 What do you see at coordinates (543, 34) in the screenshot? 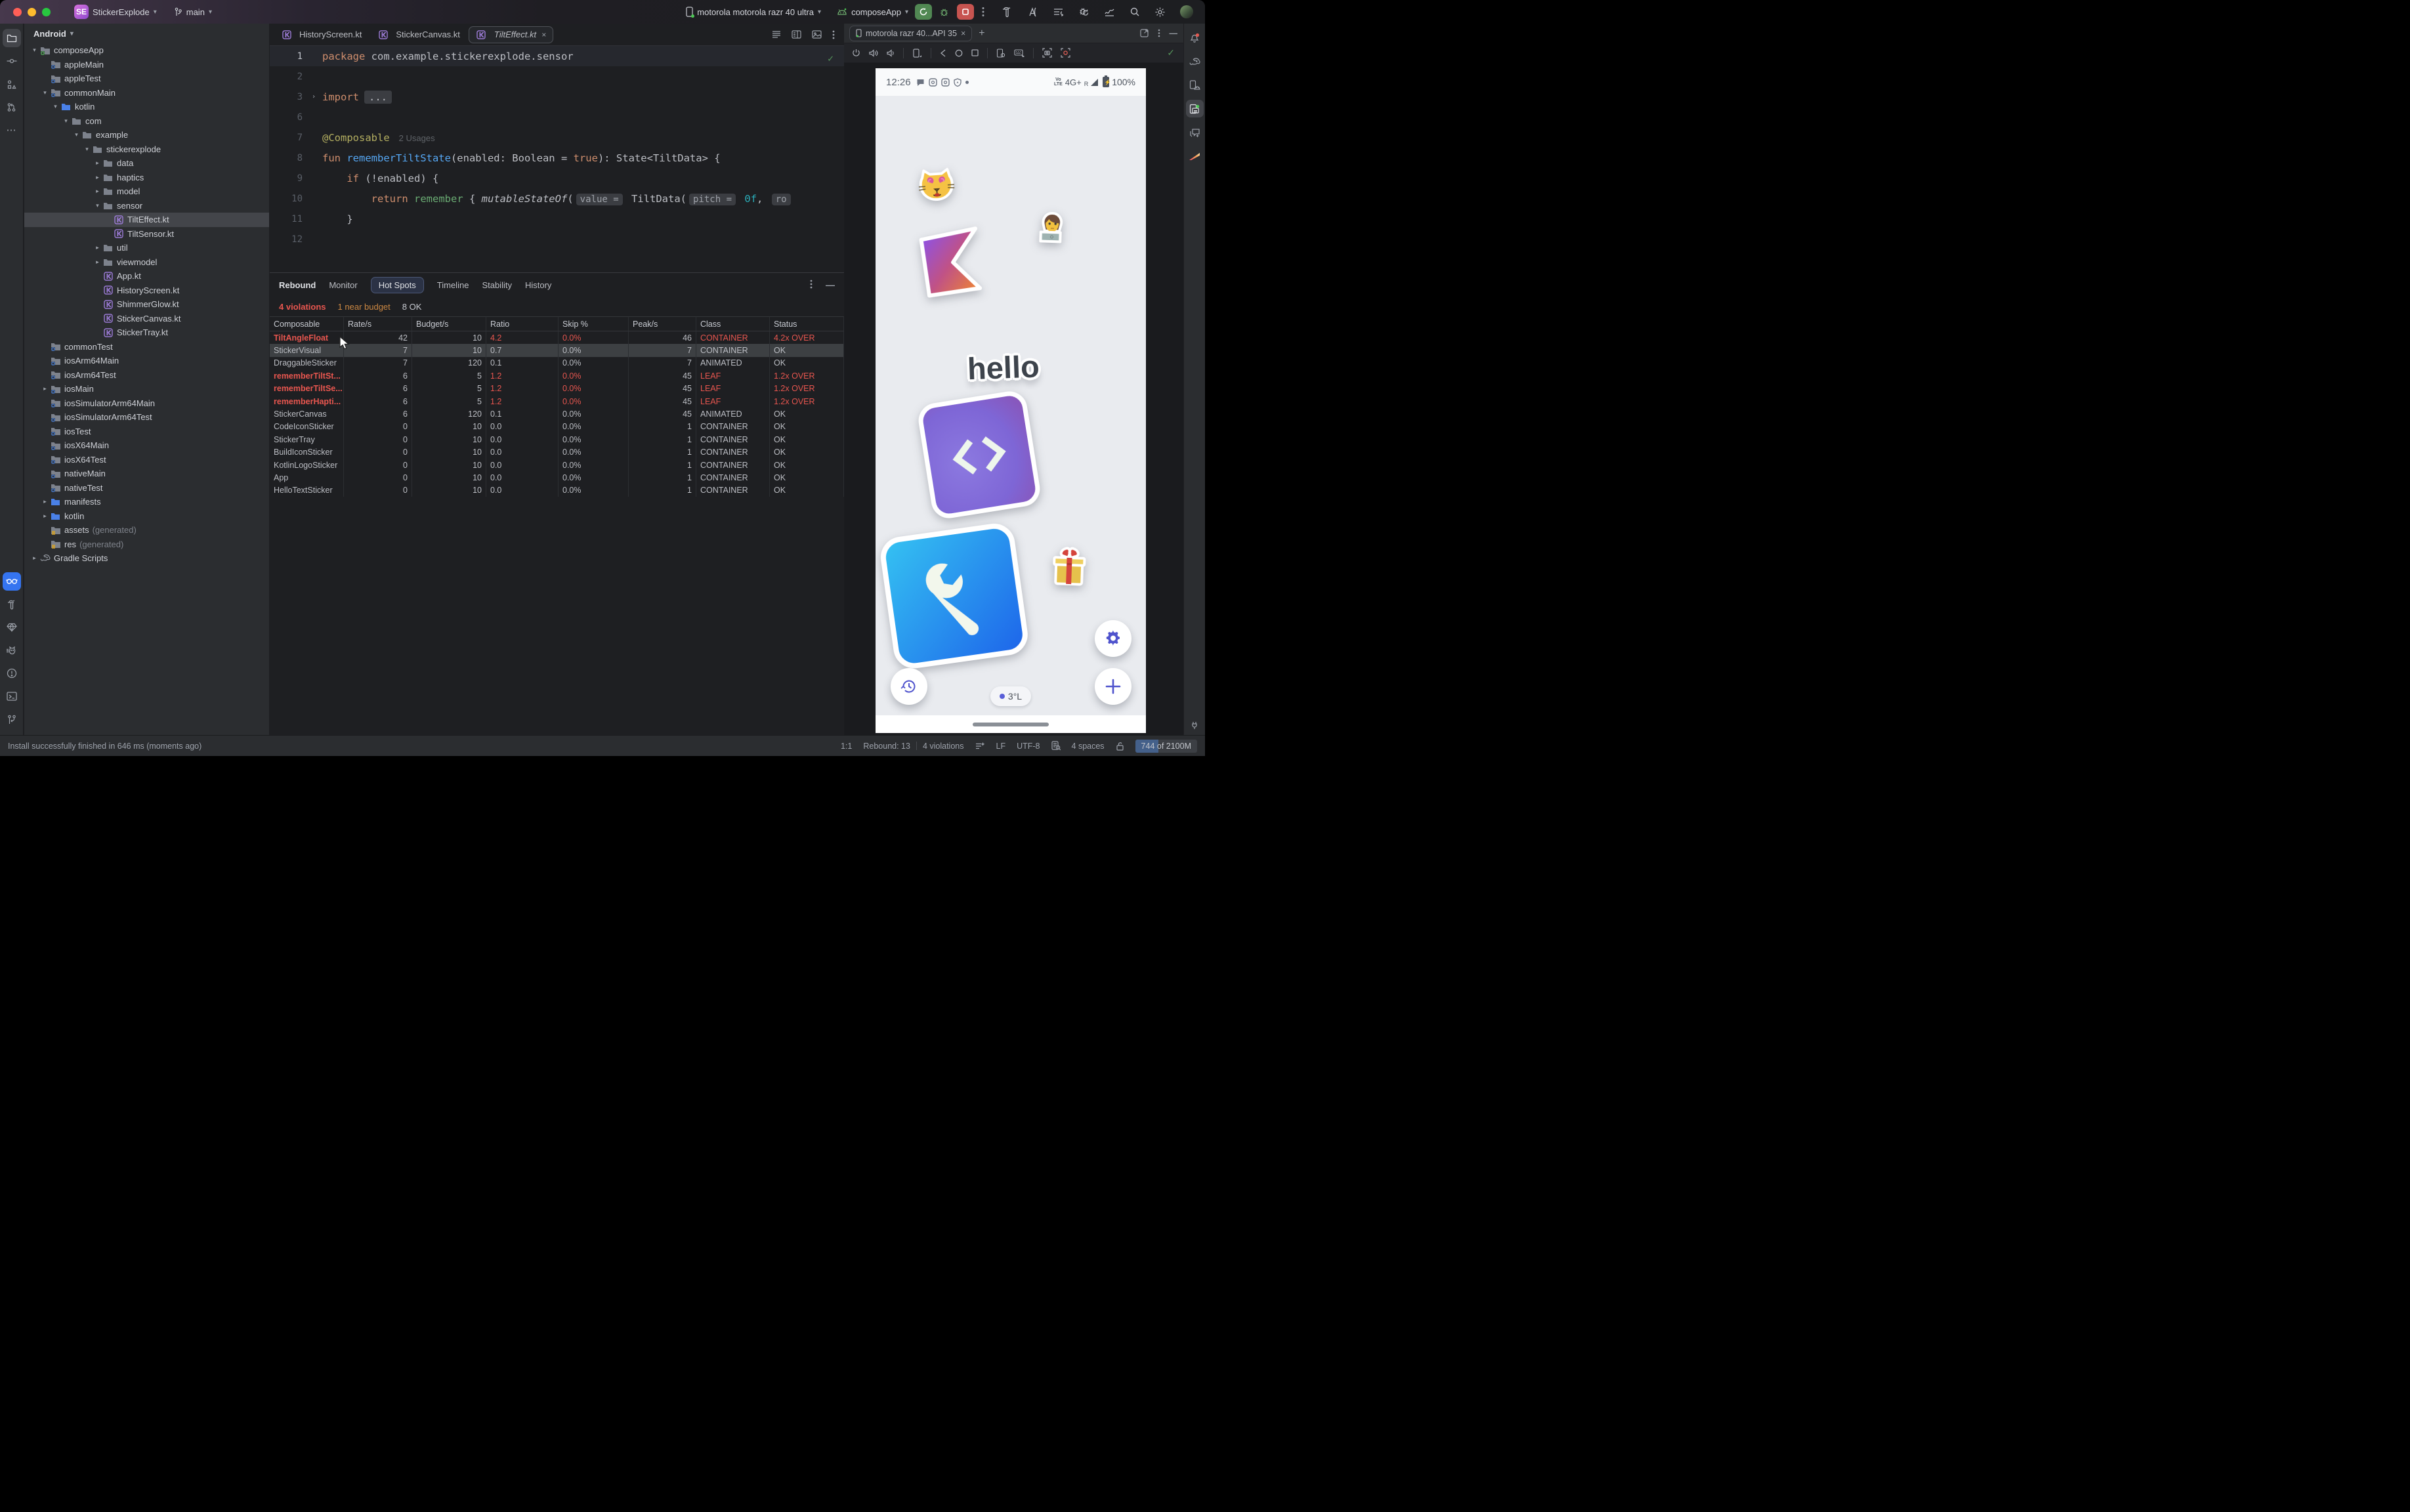
I see `close-icon: ×` at bounding box center [543, 34].